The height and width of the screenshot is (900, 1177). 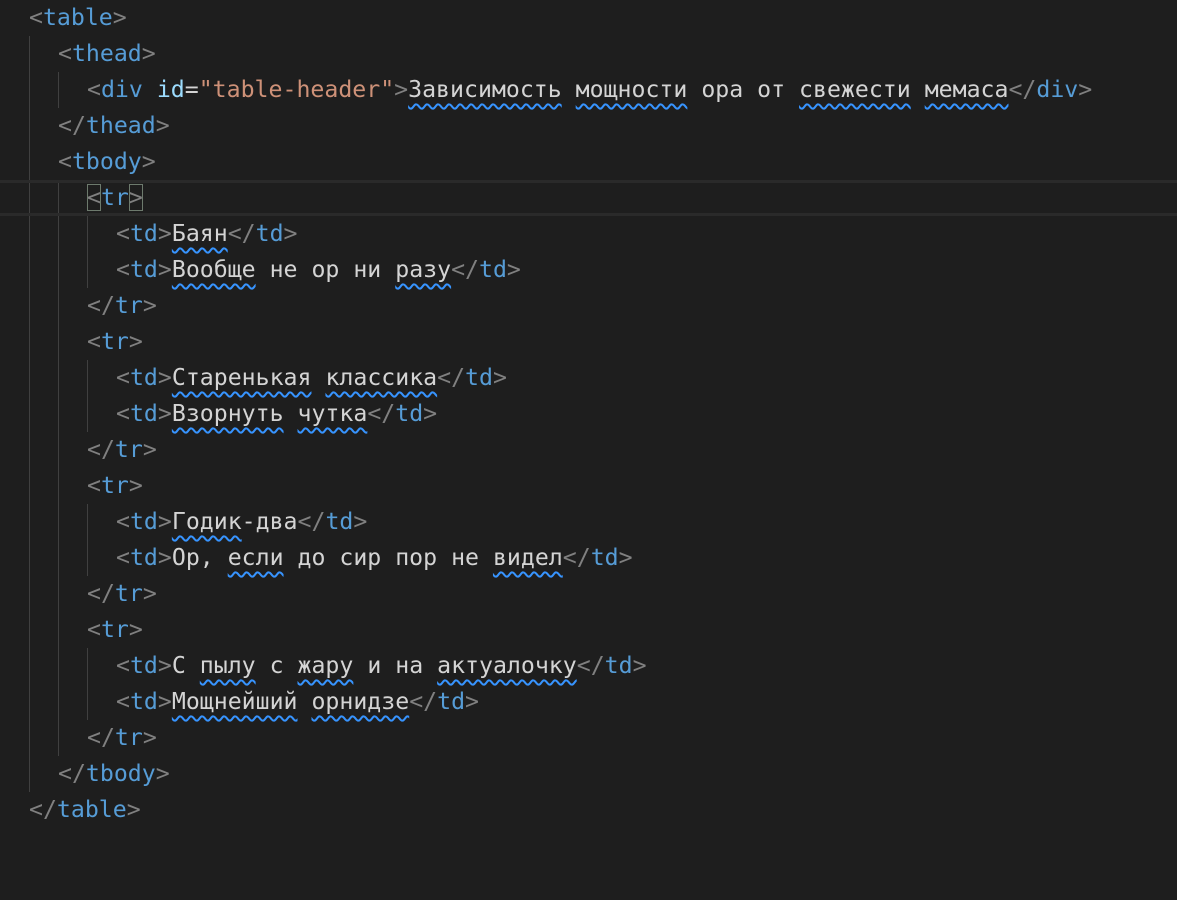 I want to click on code-line: <thead>, so click(x=588, y=54).